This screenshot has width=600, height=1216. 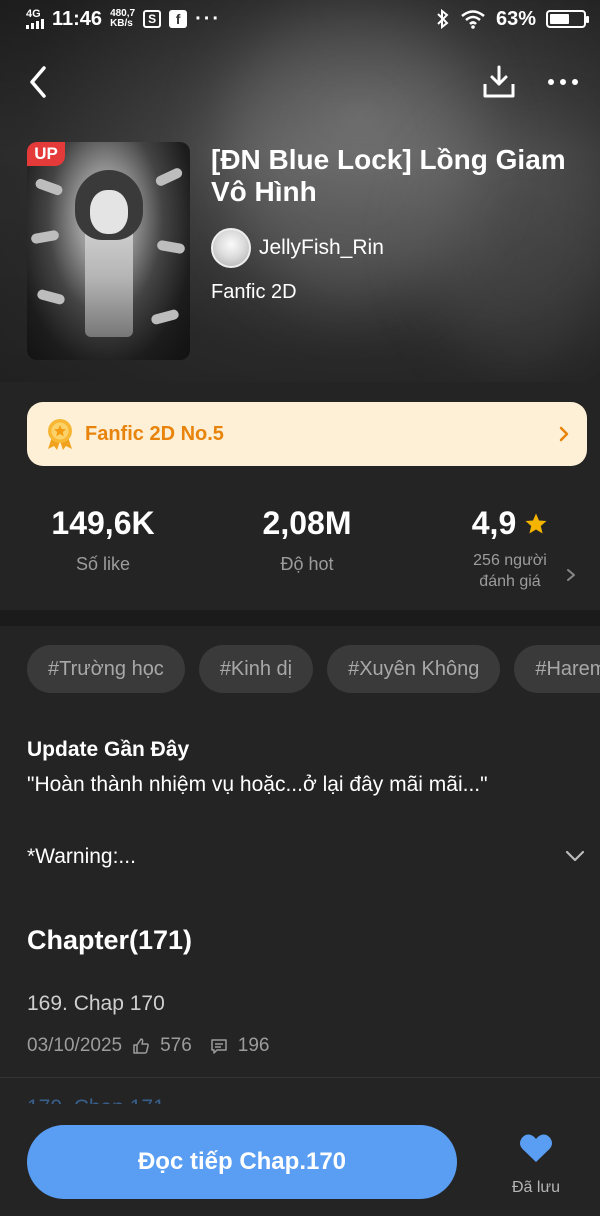 I want to click on battery-percent: 63%, so click(x=515, y=18).